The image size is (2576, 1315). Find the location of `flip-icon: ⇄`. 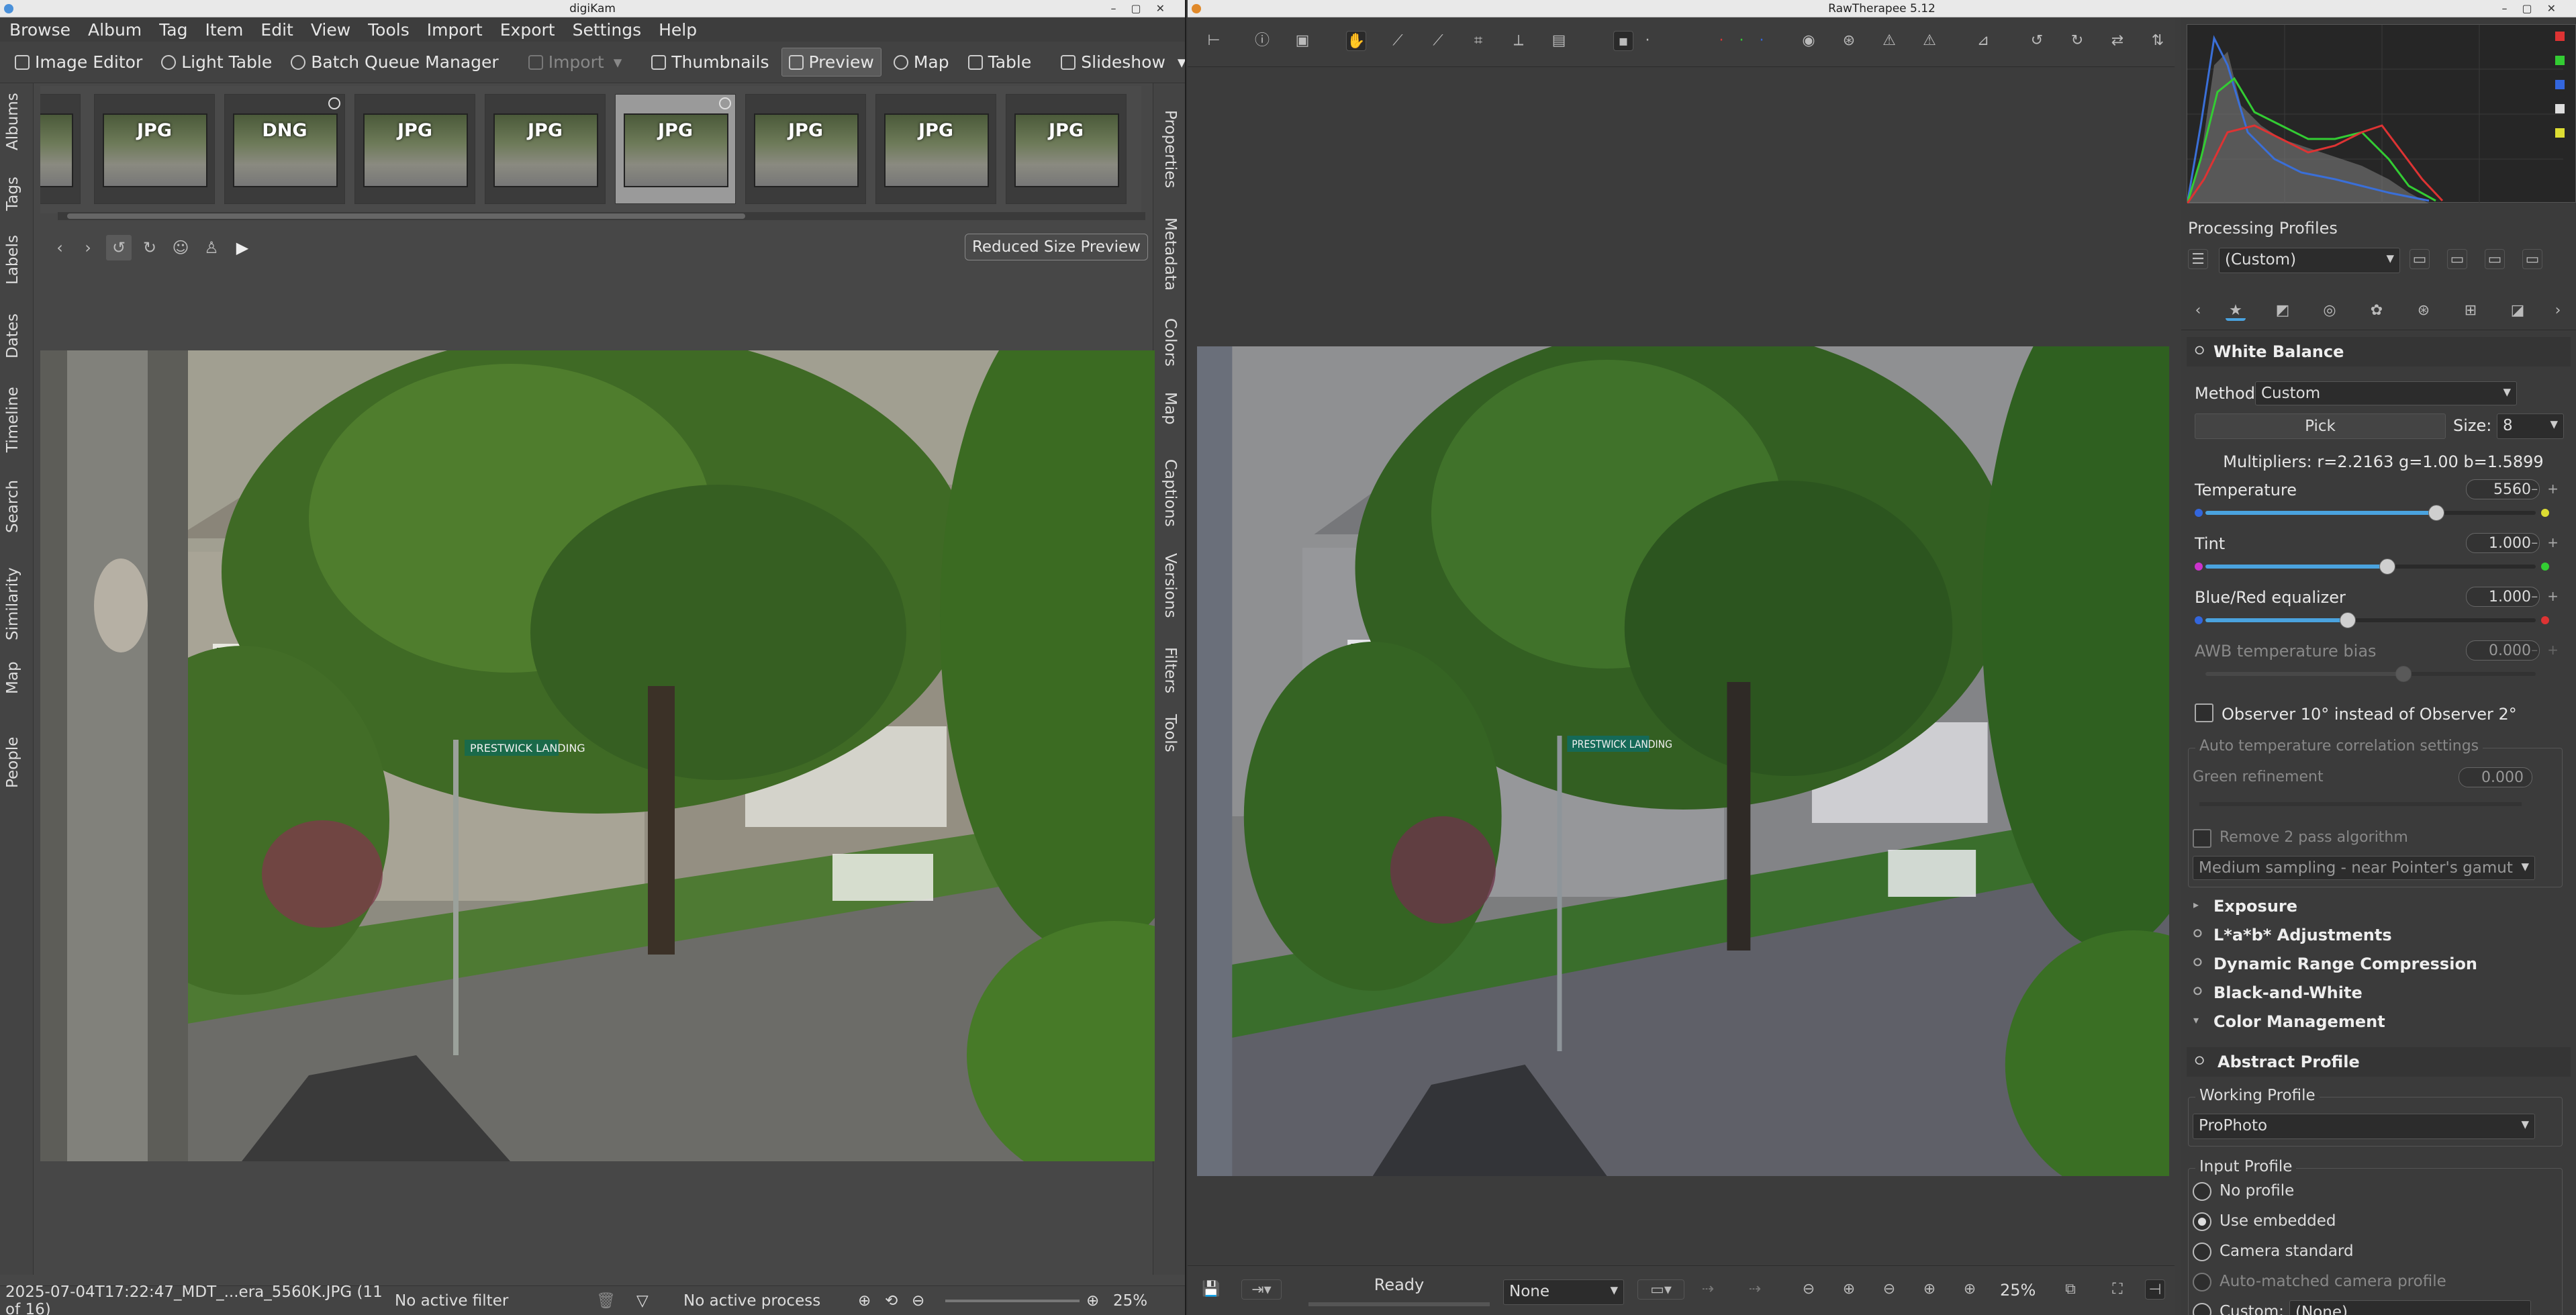

flip-icon: ⇄ is located at coordinates (2117, 41).